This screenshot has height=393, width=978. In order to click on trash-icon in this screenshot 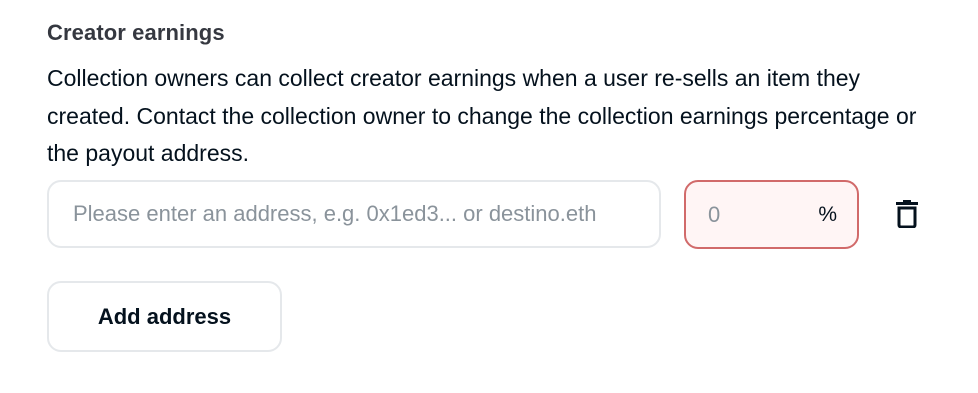, I will do `click(907, 214)`.